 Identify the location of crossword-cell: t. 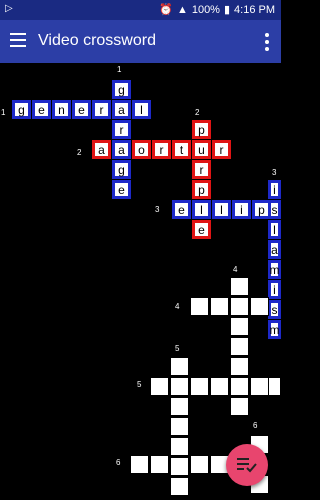
(181, 149).